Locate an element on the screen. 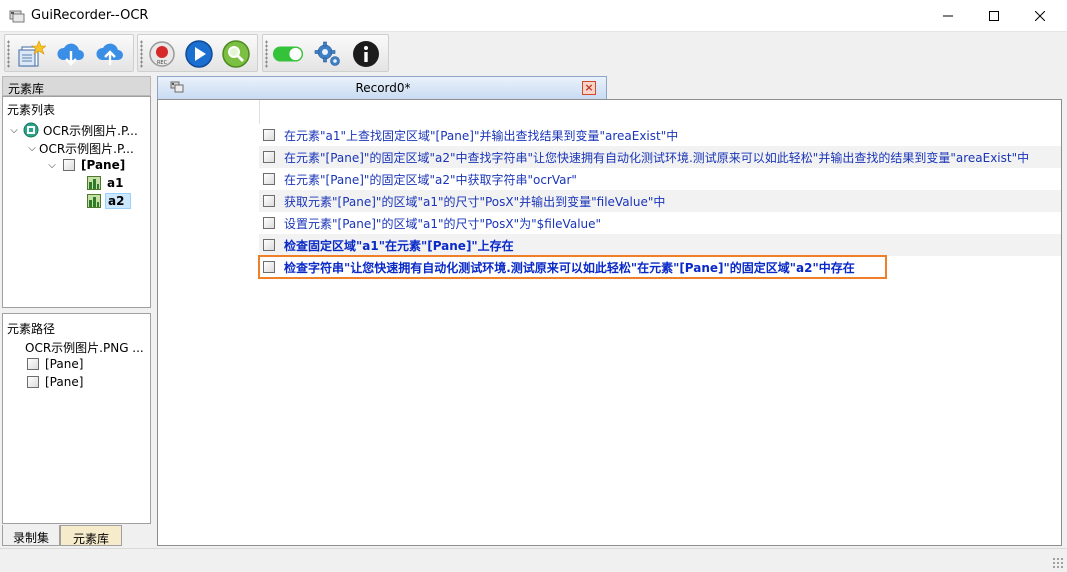 The width and height of the screenshot is (1067, 572). toggle-button is located at coordinates (288, 54).